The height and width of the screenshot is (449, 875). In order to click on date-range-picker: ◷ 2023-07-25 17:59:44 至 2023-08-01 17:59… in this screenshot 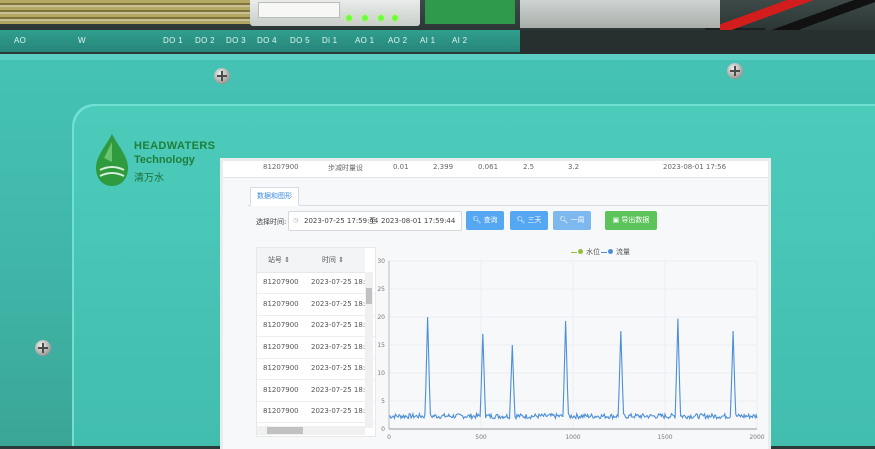, I will do `click(375, 221)`.